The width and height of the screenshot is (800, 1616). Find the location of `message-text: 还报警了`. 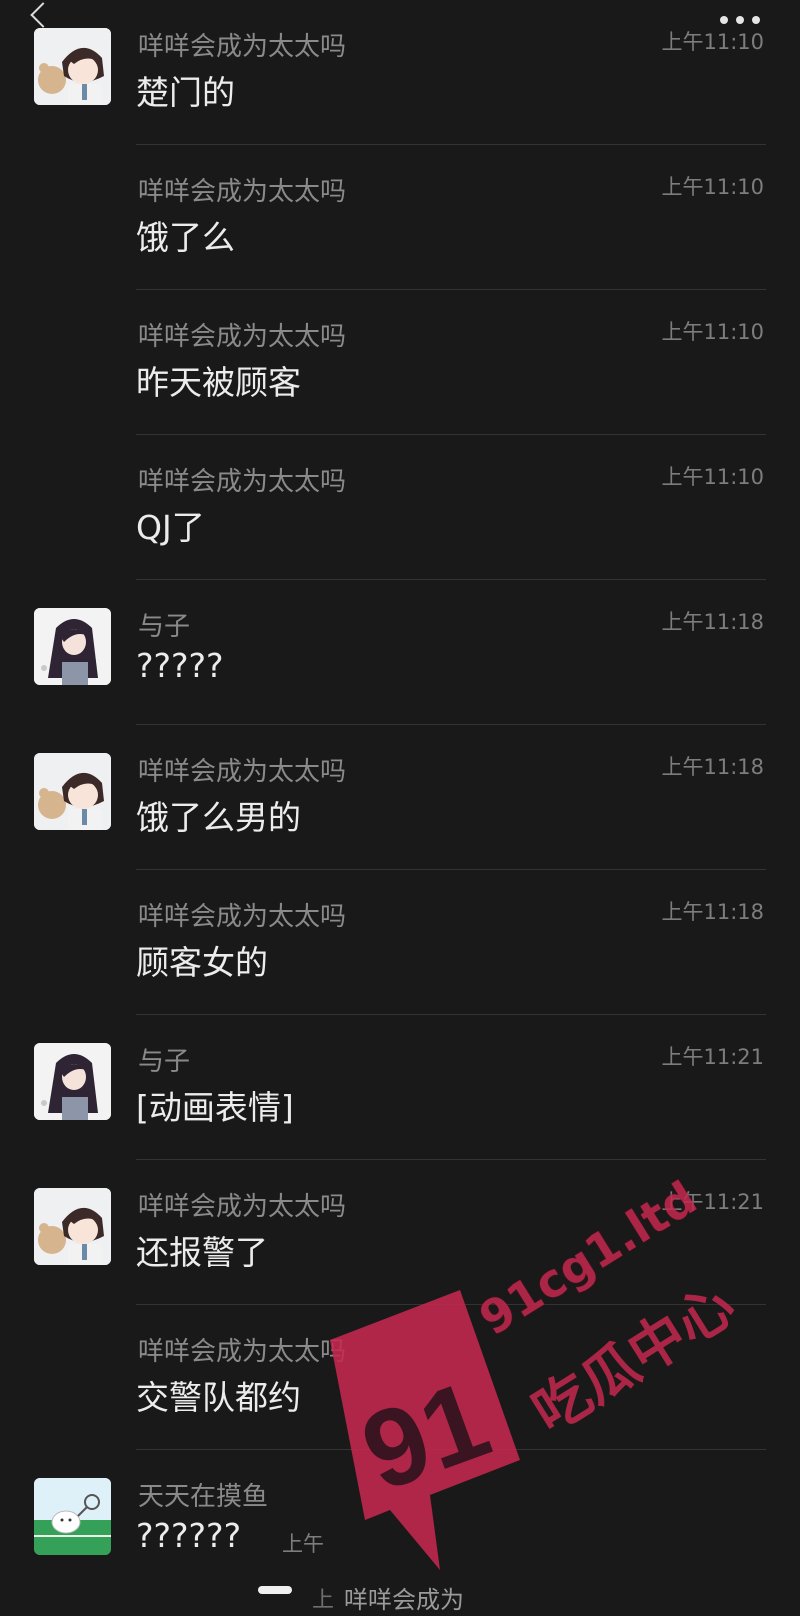

message-text: 还报警了 is located at coordinates (202, 1250).